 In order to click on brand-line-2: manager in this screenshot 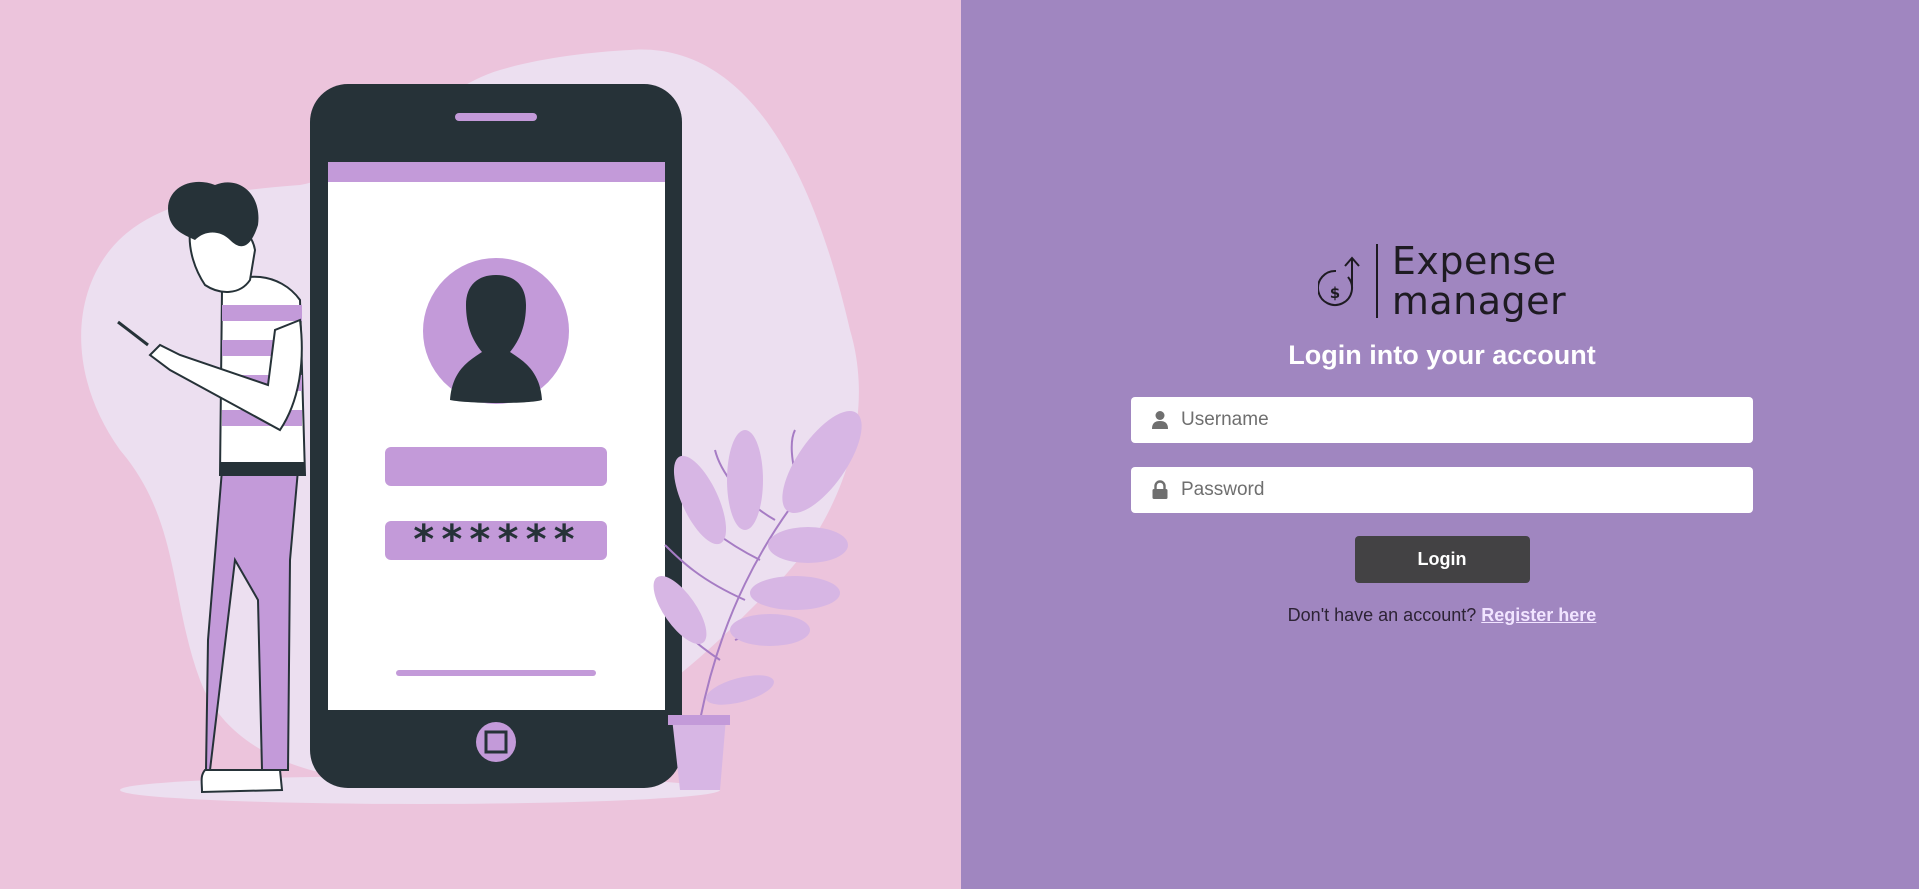, I will do `click(1479, 301)`.